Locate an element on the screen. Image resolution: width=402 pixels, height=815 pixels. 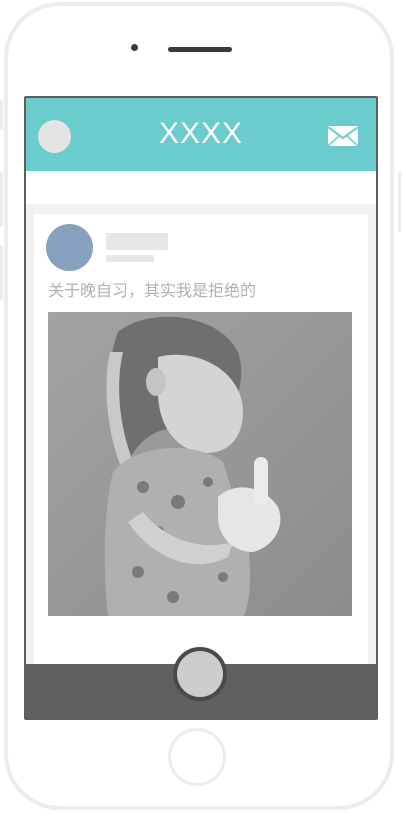
app-header: XXXX is located at coordinates (201, 134).